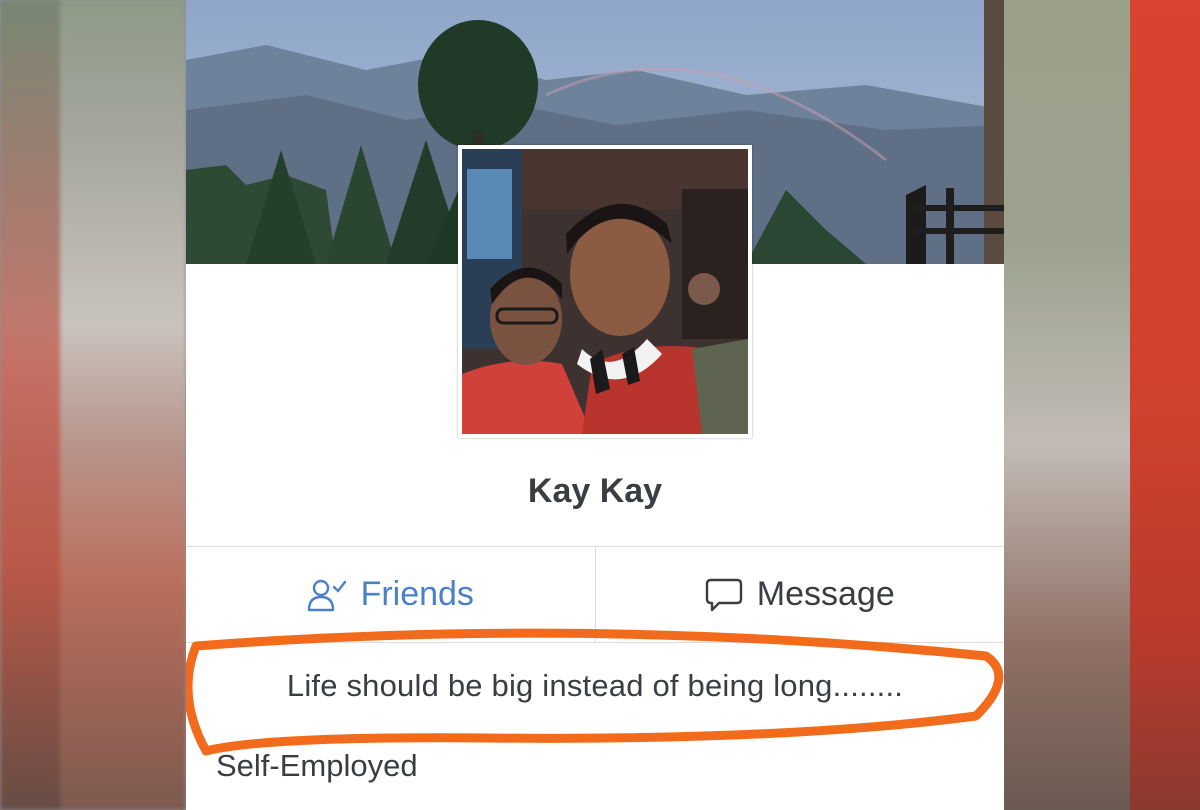  Describe the element at coordinates (595, 692) in the screenshot. I see `highlight-annotation` at that location.